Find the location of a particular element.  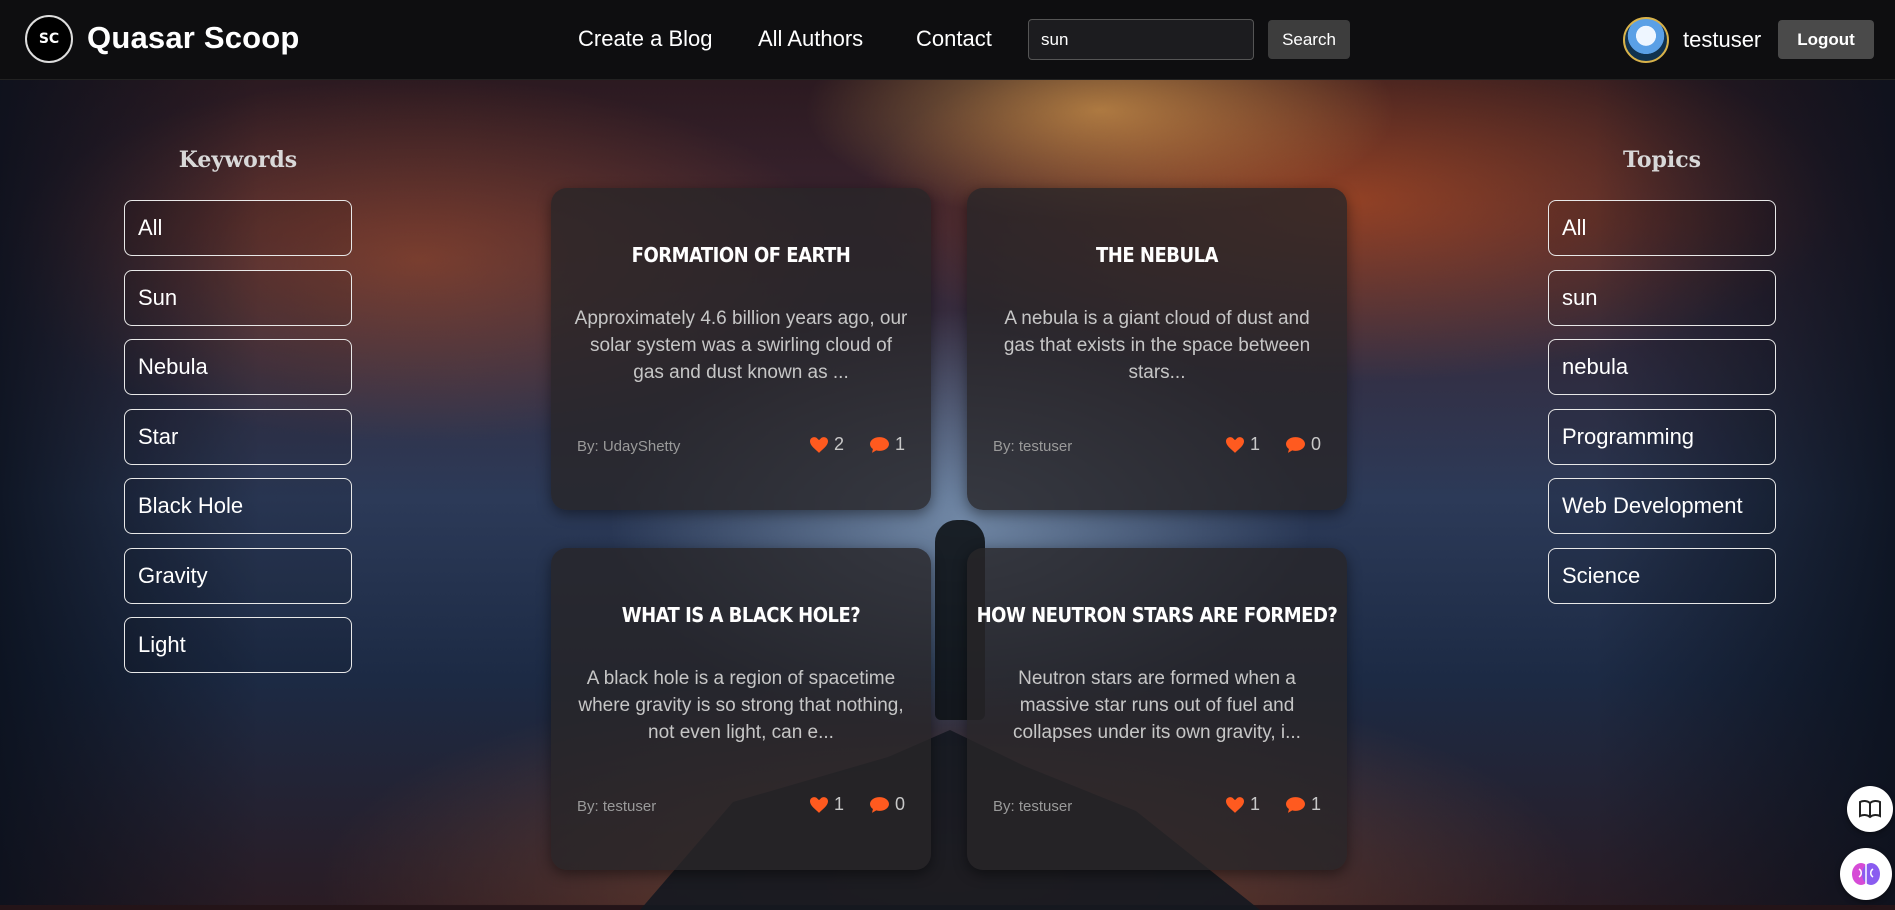

keyword-nebula: Nebula is located at coordinates (238, 367).